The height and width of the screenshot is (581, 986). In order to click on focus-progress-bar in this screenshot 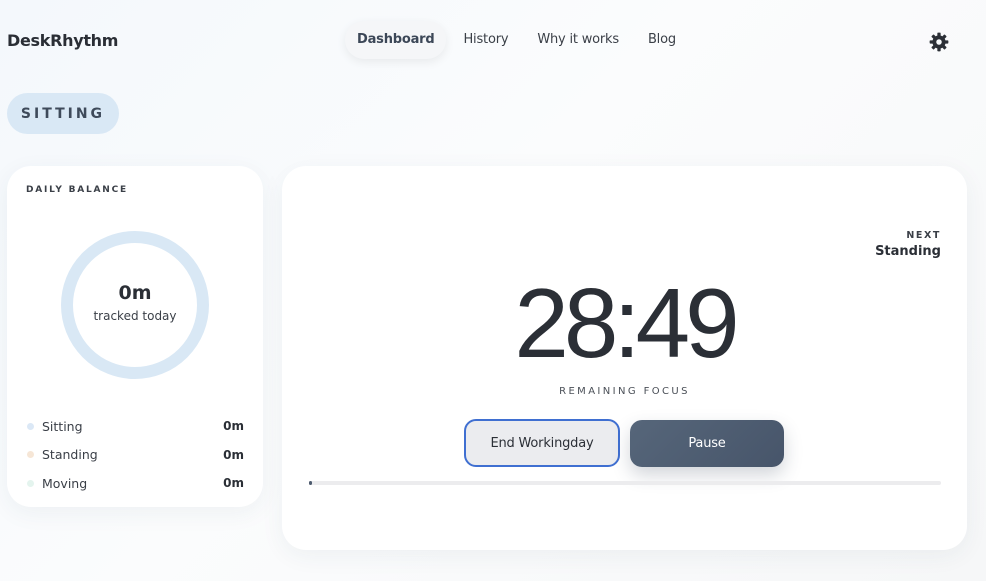, I will do `click(625, 483)`.